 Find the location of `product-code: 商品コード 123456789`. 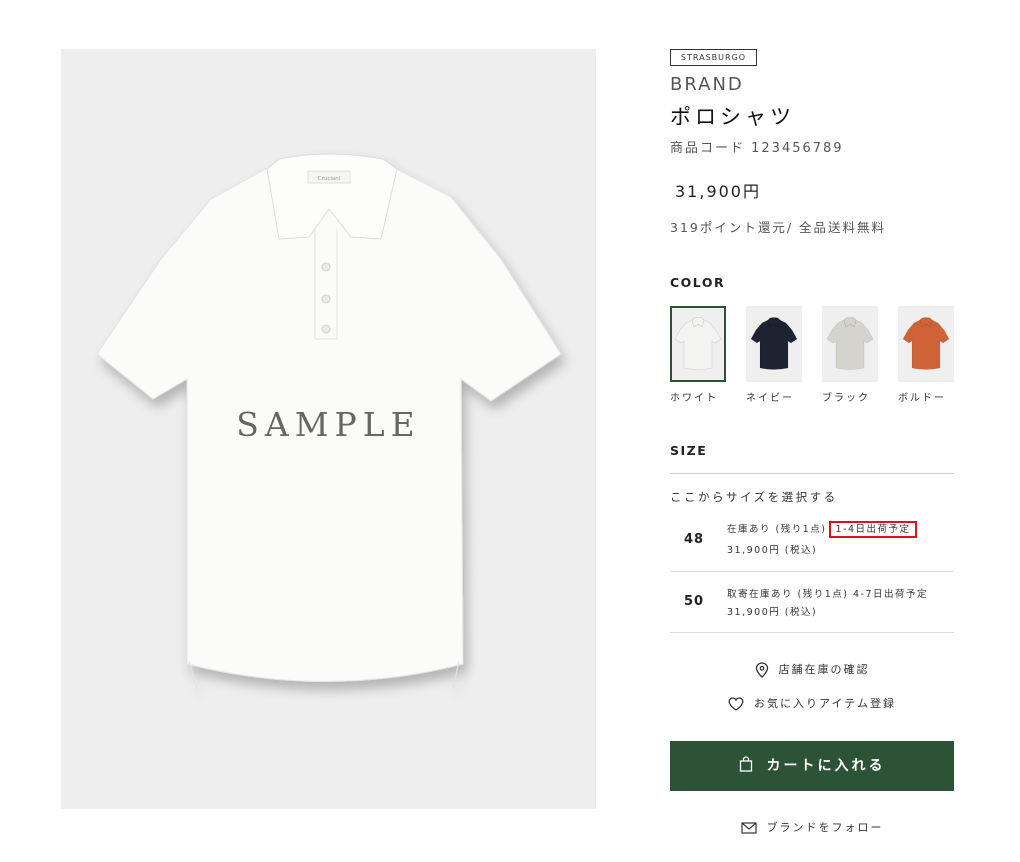

product-code: 商品コード 123456789 is located at coordinates (757, 148).